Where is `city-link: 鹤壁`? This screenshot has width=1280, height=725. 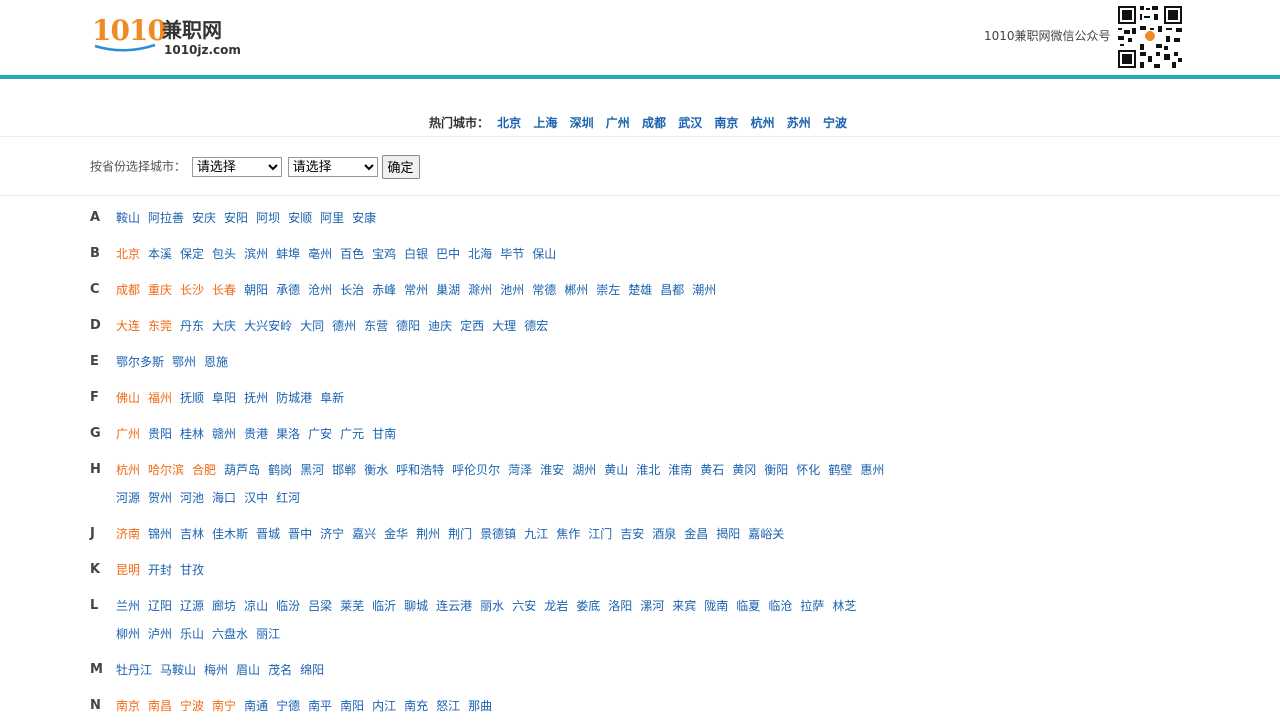 city-link: 鹤壁 is located at coordinates (840, 475).